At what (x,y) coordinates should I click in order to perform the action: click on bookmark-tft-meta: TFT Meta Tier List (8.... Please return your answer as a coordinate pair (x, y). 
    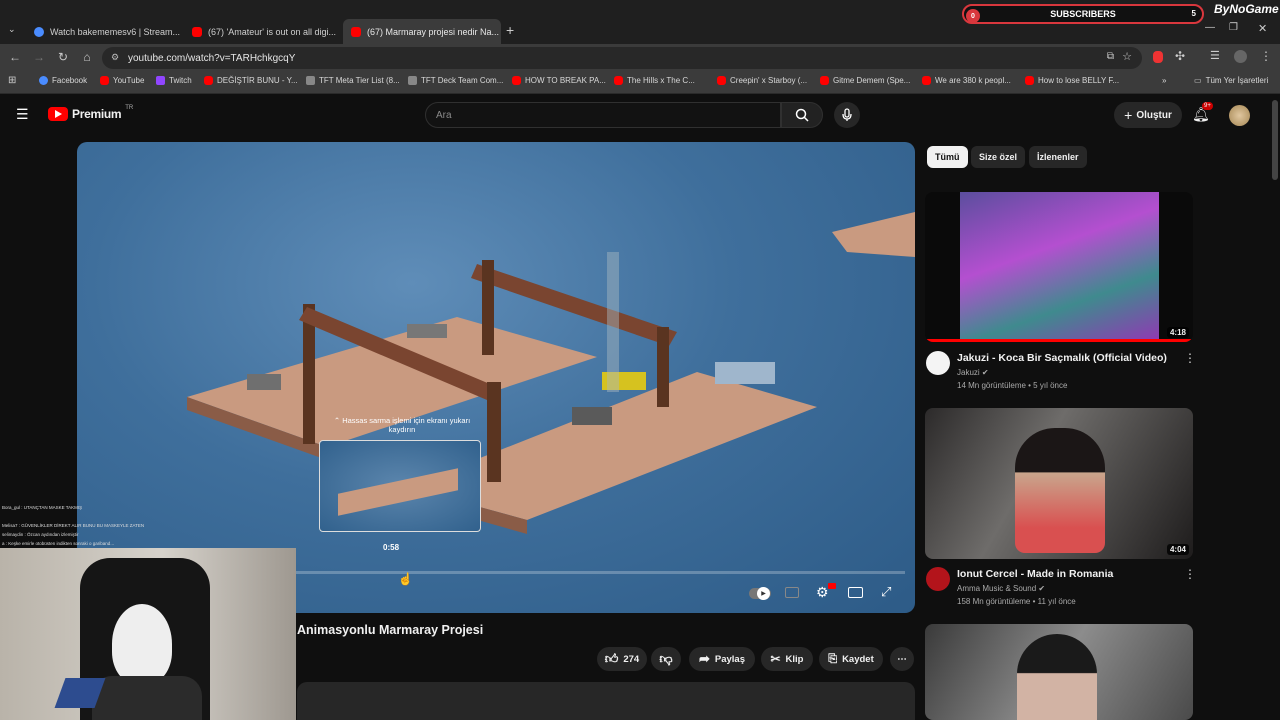
    Looking at the image, I should click on (353, 80).